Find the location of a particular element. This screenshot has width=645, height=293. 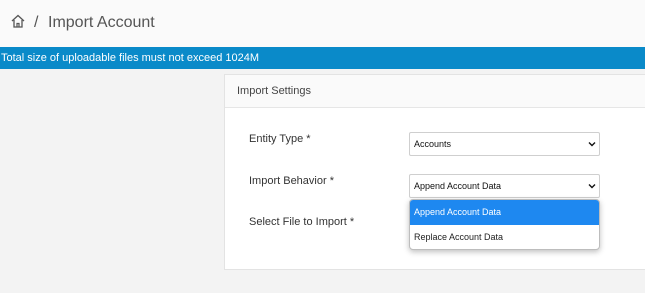

select-file-label: Select File to Import * is located at coordinates (302, 222).